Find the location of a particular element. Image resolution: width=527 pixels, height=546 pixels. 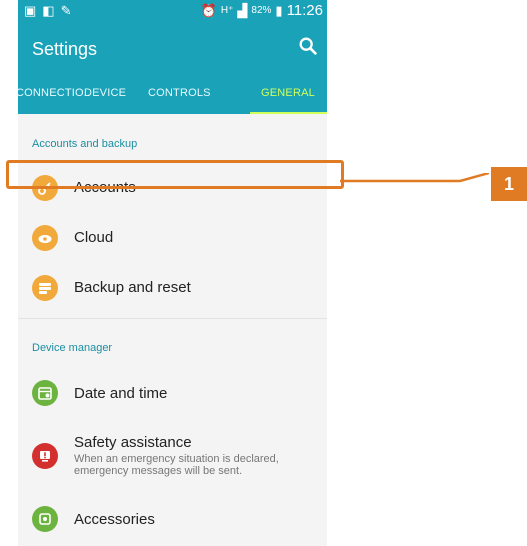

calendar-icon is located at coordinates (45, 393).